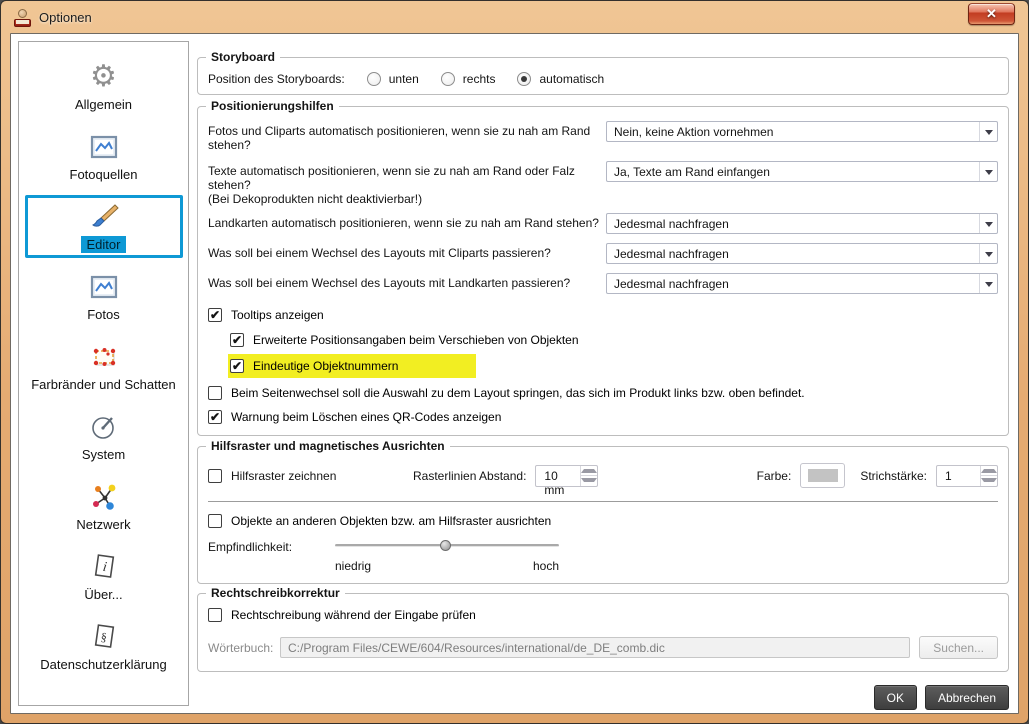  What do you see at coordinates (545, 566) in the screenshot?
I see `slider-max-label: hoch` at bounding box center [545, 566].